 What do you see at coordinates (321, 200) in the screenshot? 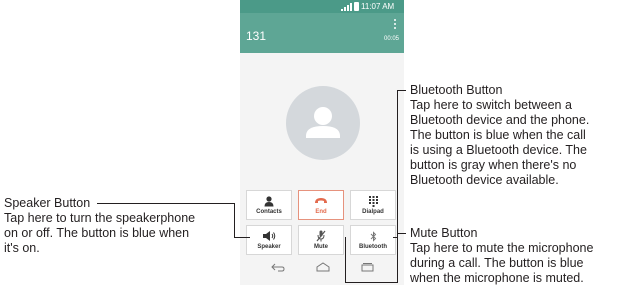
I see `end-call-icon` at bounding box center [321, 200].